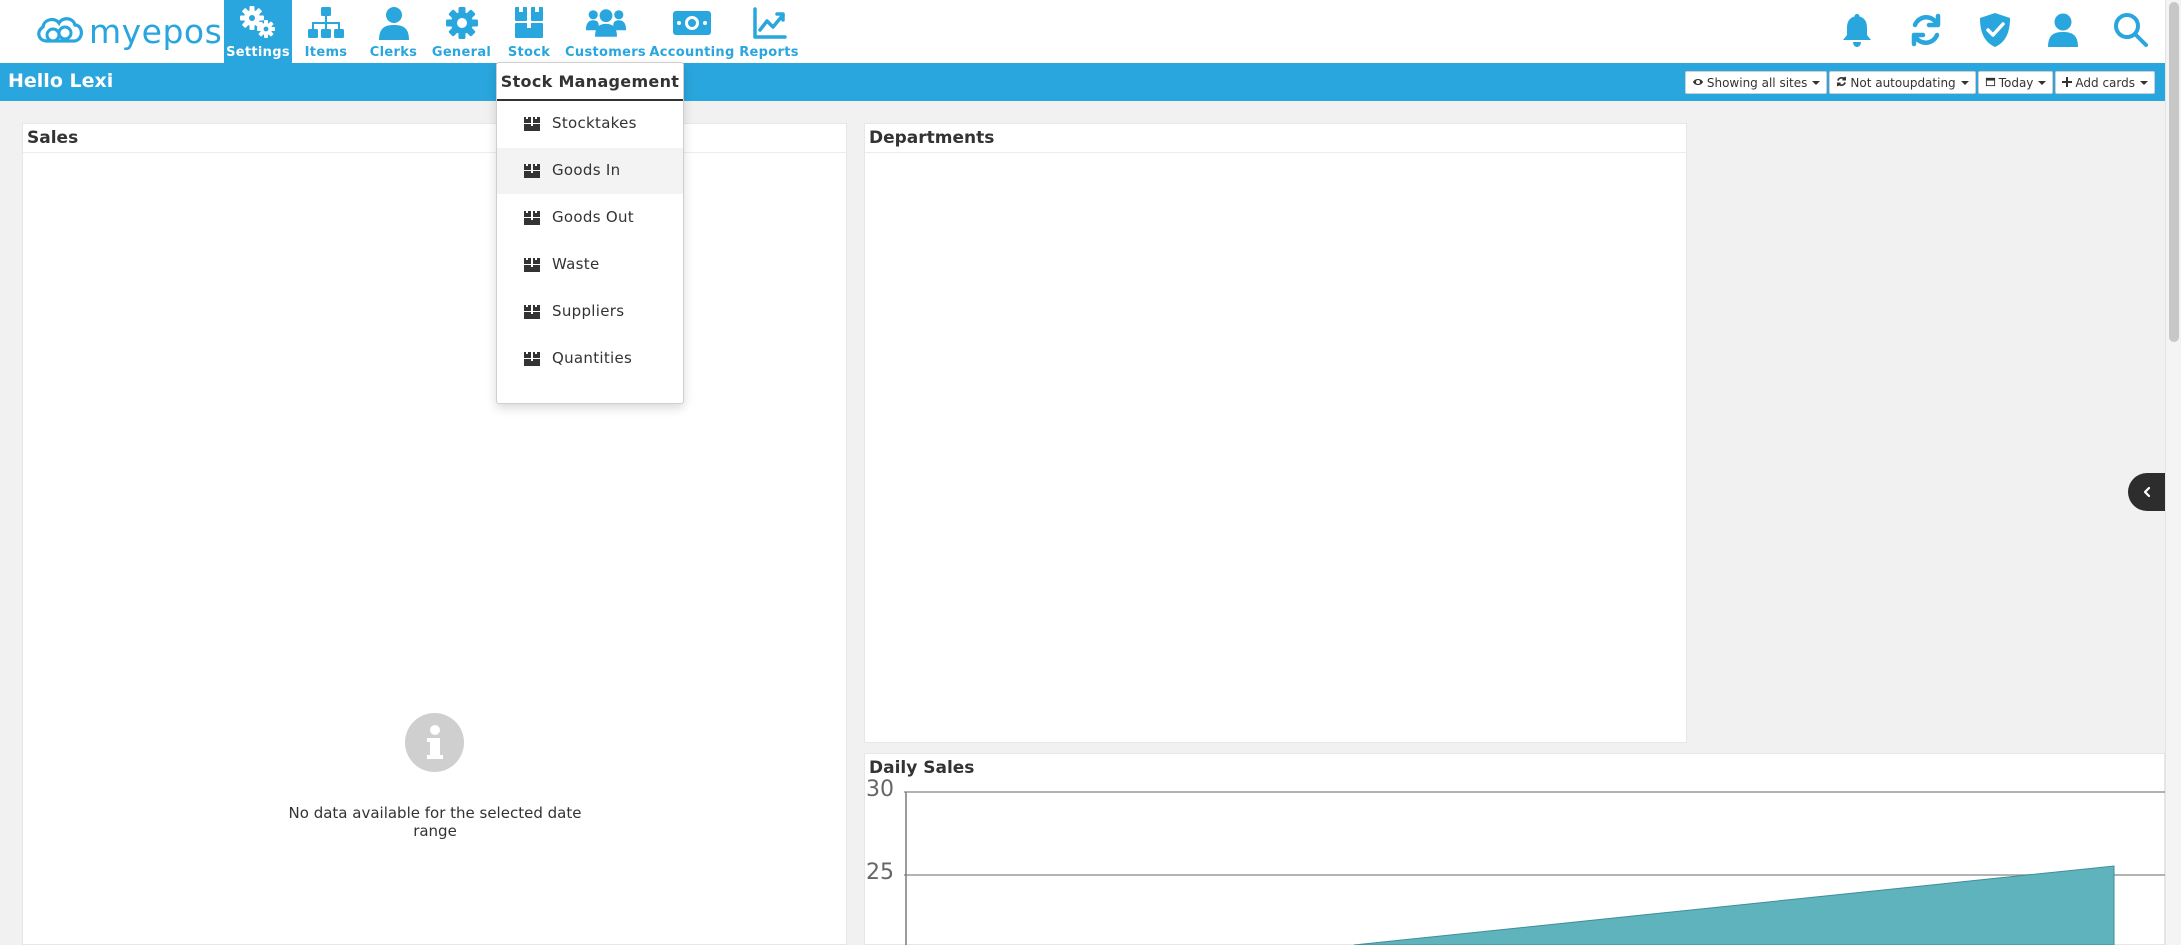 This screenshot has height=945, width=2181. I want to click on nav-clerks: Clerks, so click(393, 31).